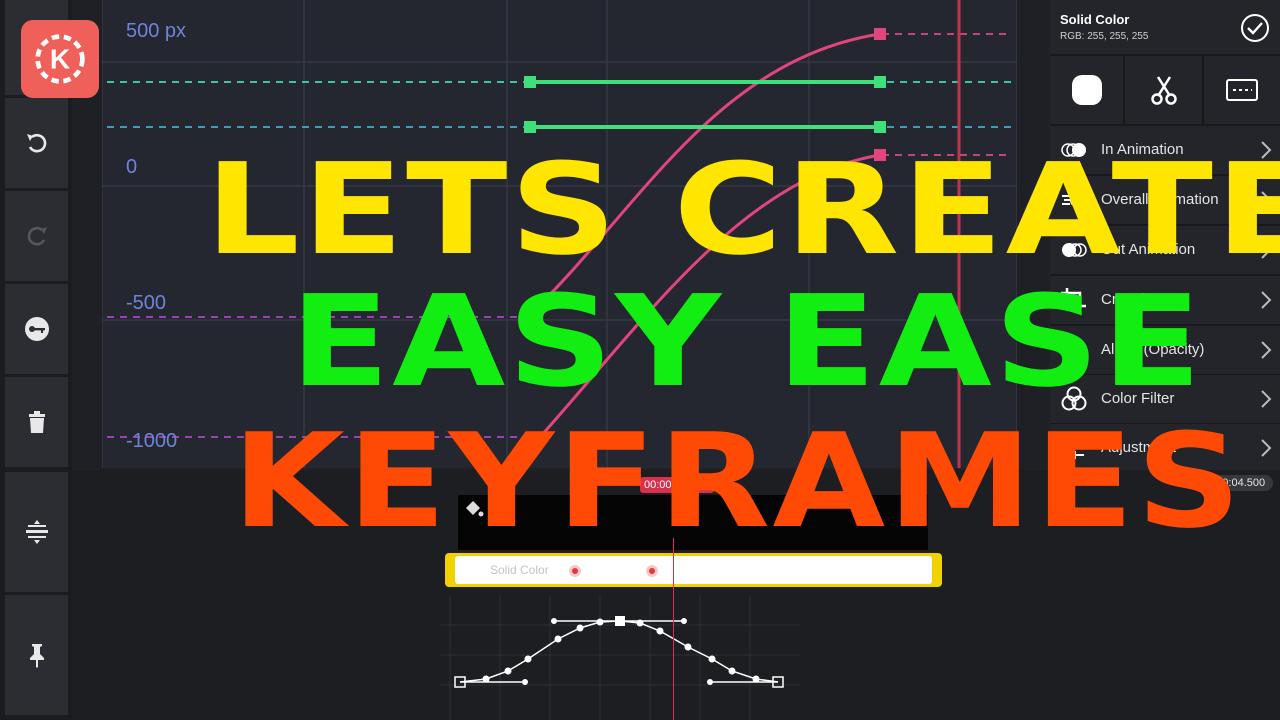 This screenshot has height=720, width=1280. What do you see at coordinates (620, 657) in the screenshot?
I see `ease-preview-diagram` at bounding box center [620, 657].